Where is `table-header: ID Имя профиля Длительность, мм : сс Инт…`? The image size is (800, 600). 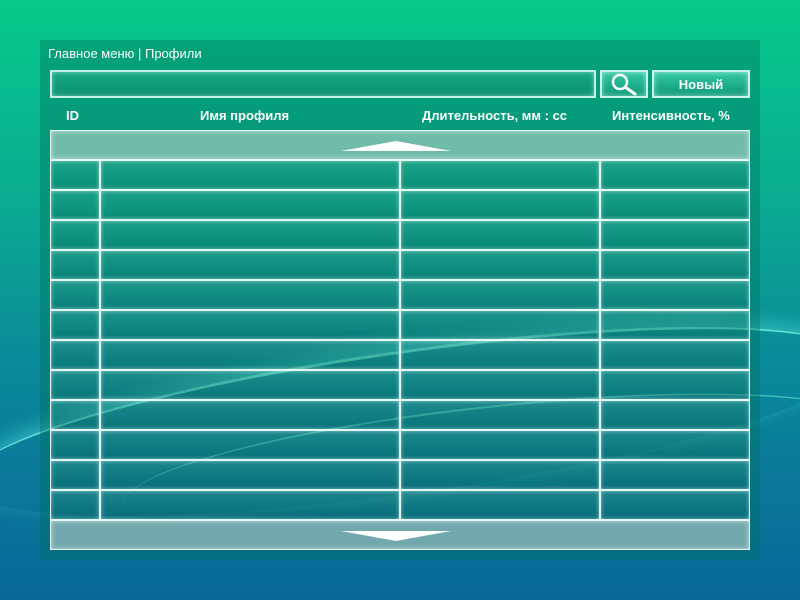 table-header: ID Имя профиля Длительность, мм : сс Инт… is located at coordinates (400, 116).